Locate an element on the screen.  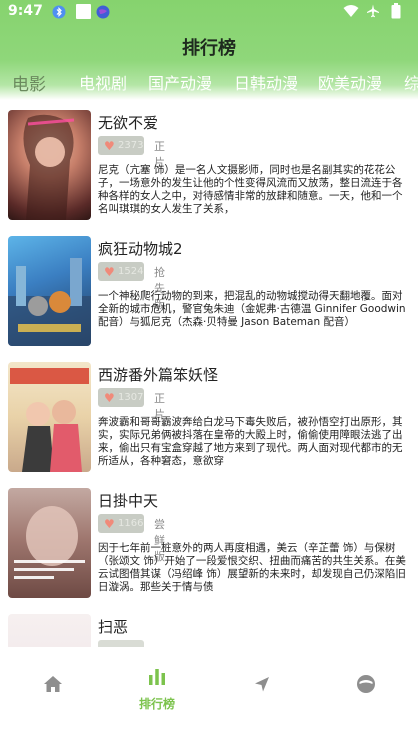
score-value: 1307 is located at coordinates (131, 397).